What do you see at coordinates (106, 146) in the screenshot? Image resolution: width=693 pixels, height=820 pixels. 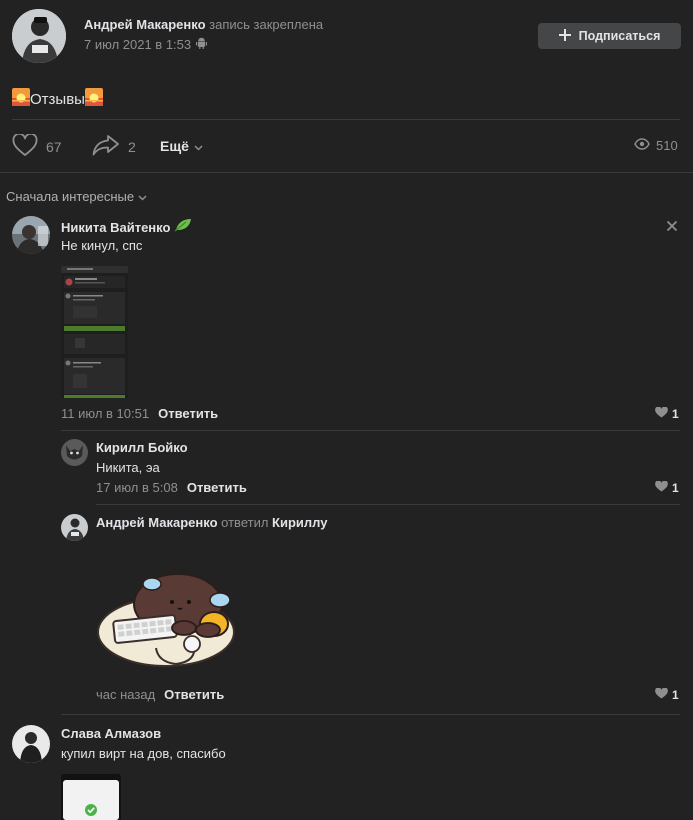 I see `share-arrow-icon` at bounding box center [106, 146].